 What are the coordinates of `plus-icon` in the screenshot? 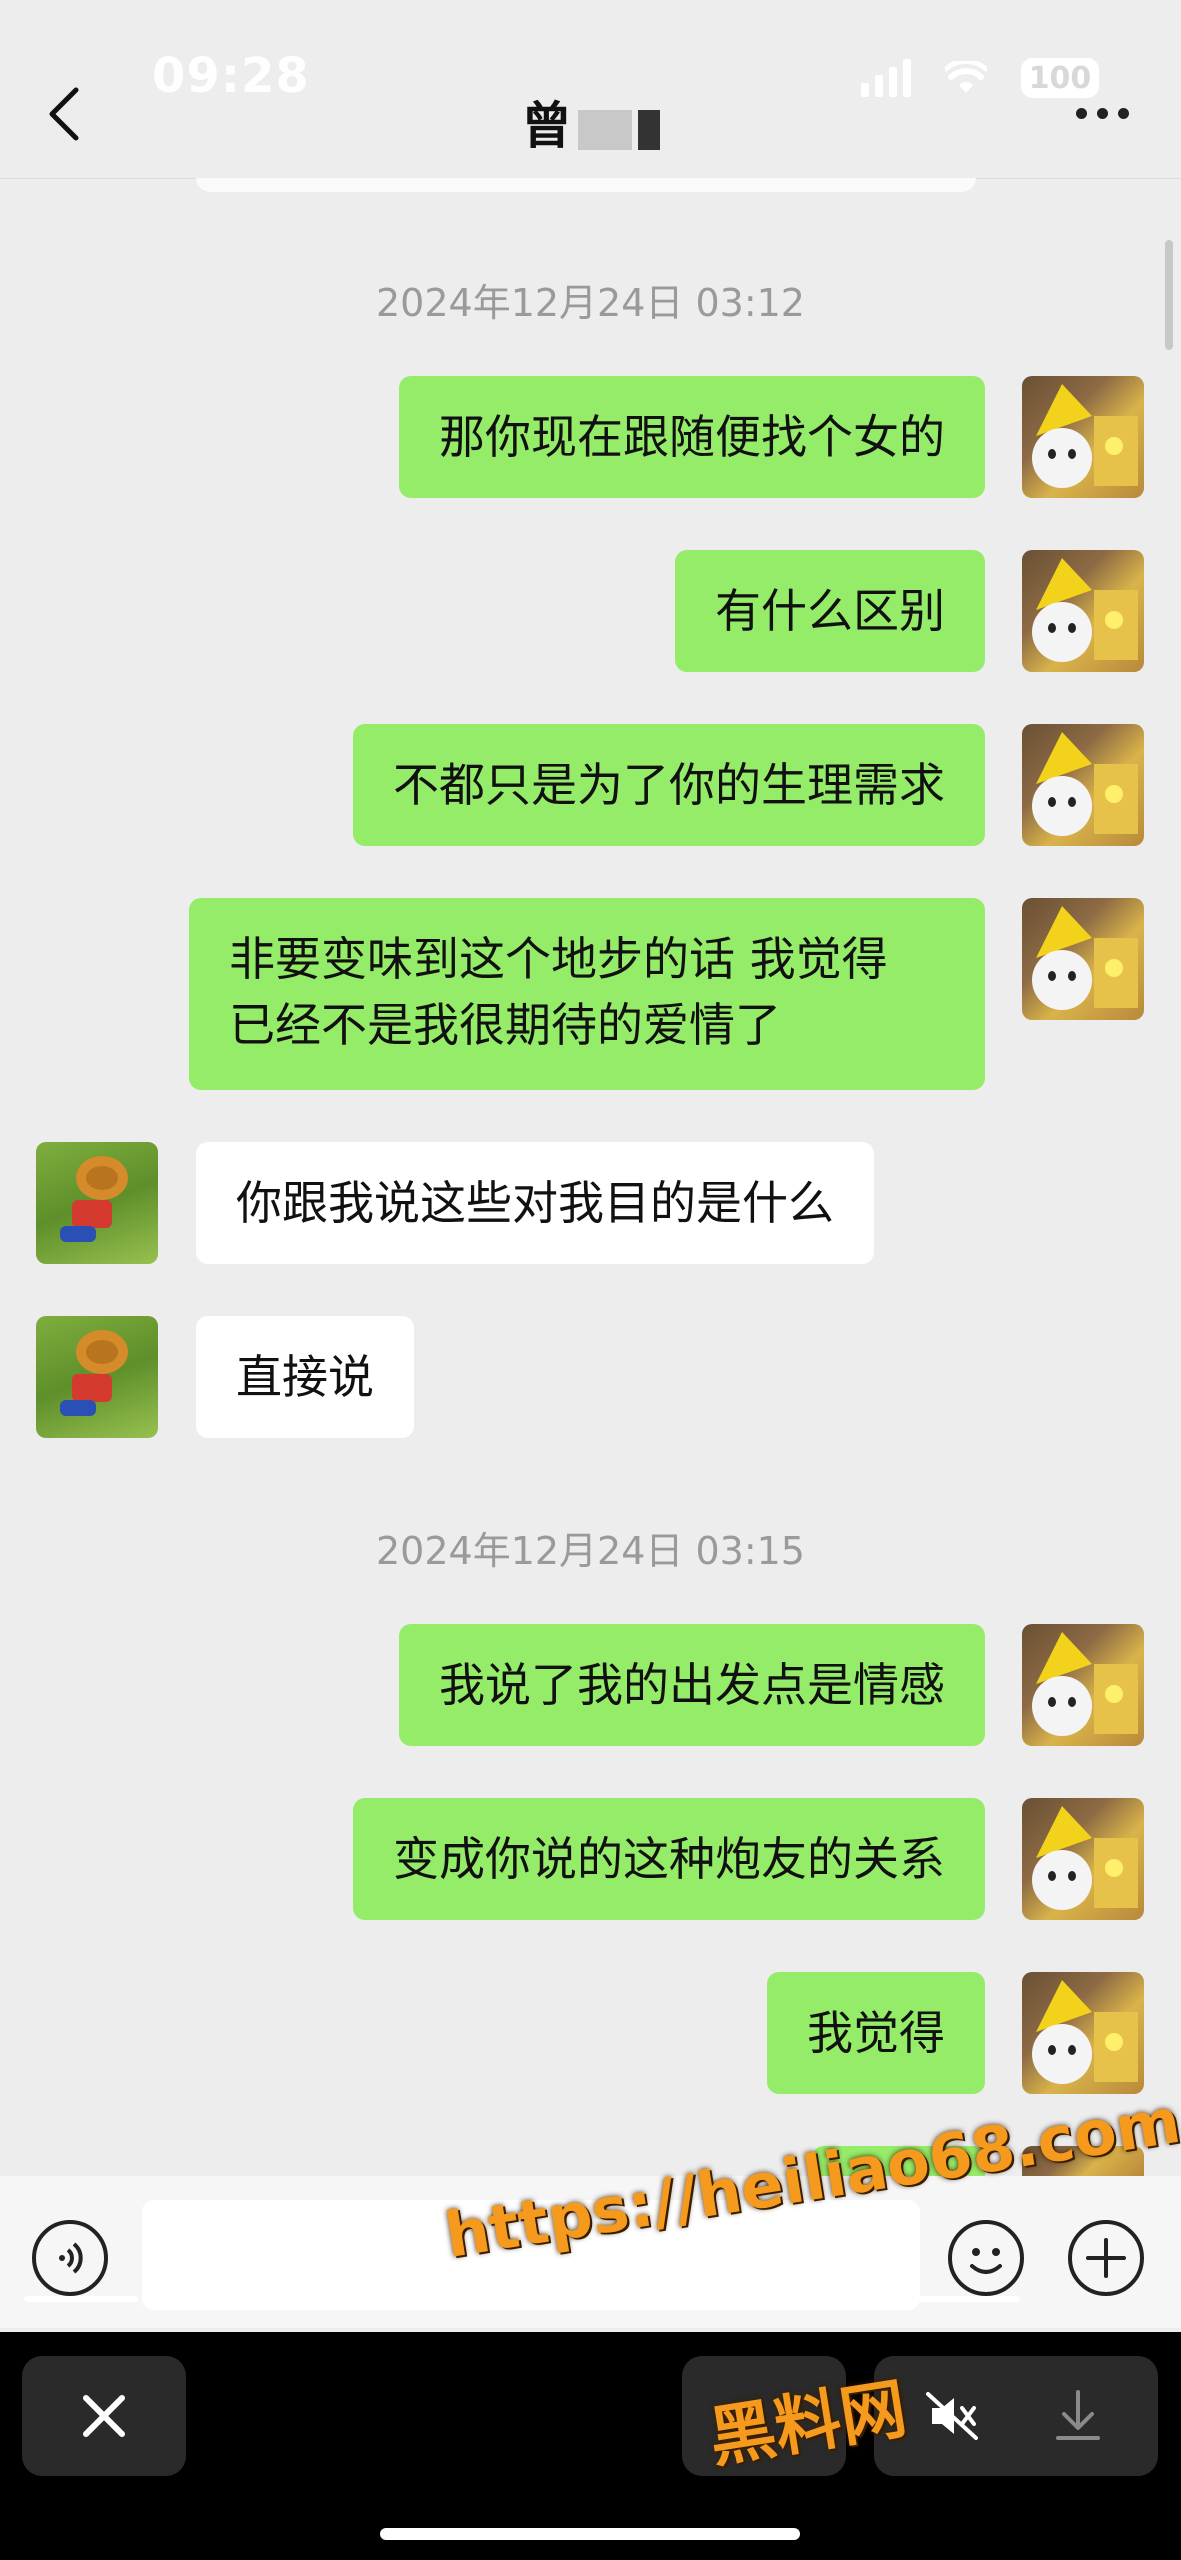 It's located at (1106, 2258).